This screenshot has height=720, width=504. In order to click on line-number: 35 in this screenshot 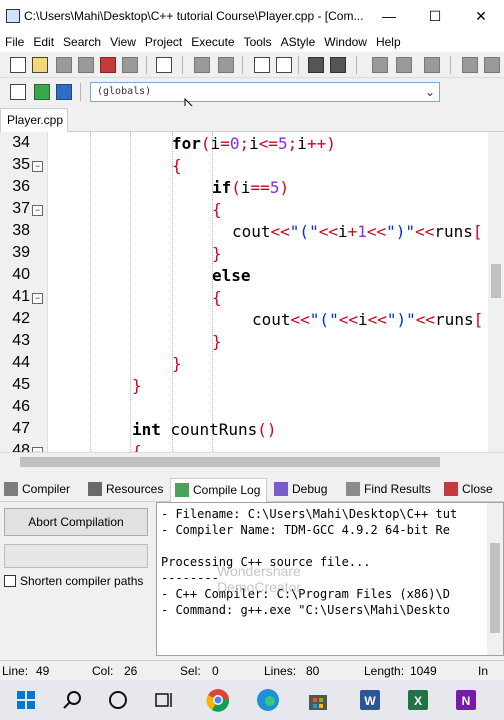, I will do `click(21, 164)`.